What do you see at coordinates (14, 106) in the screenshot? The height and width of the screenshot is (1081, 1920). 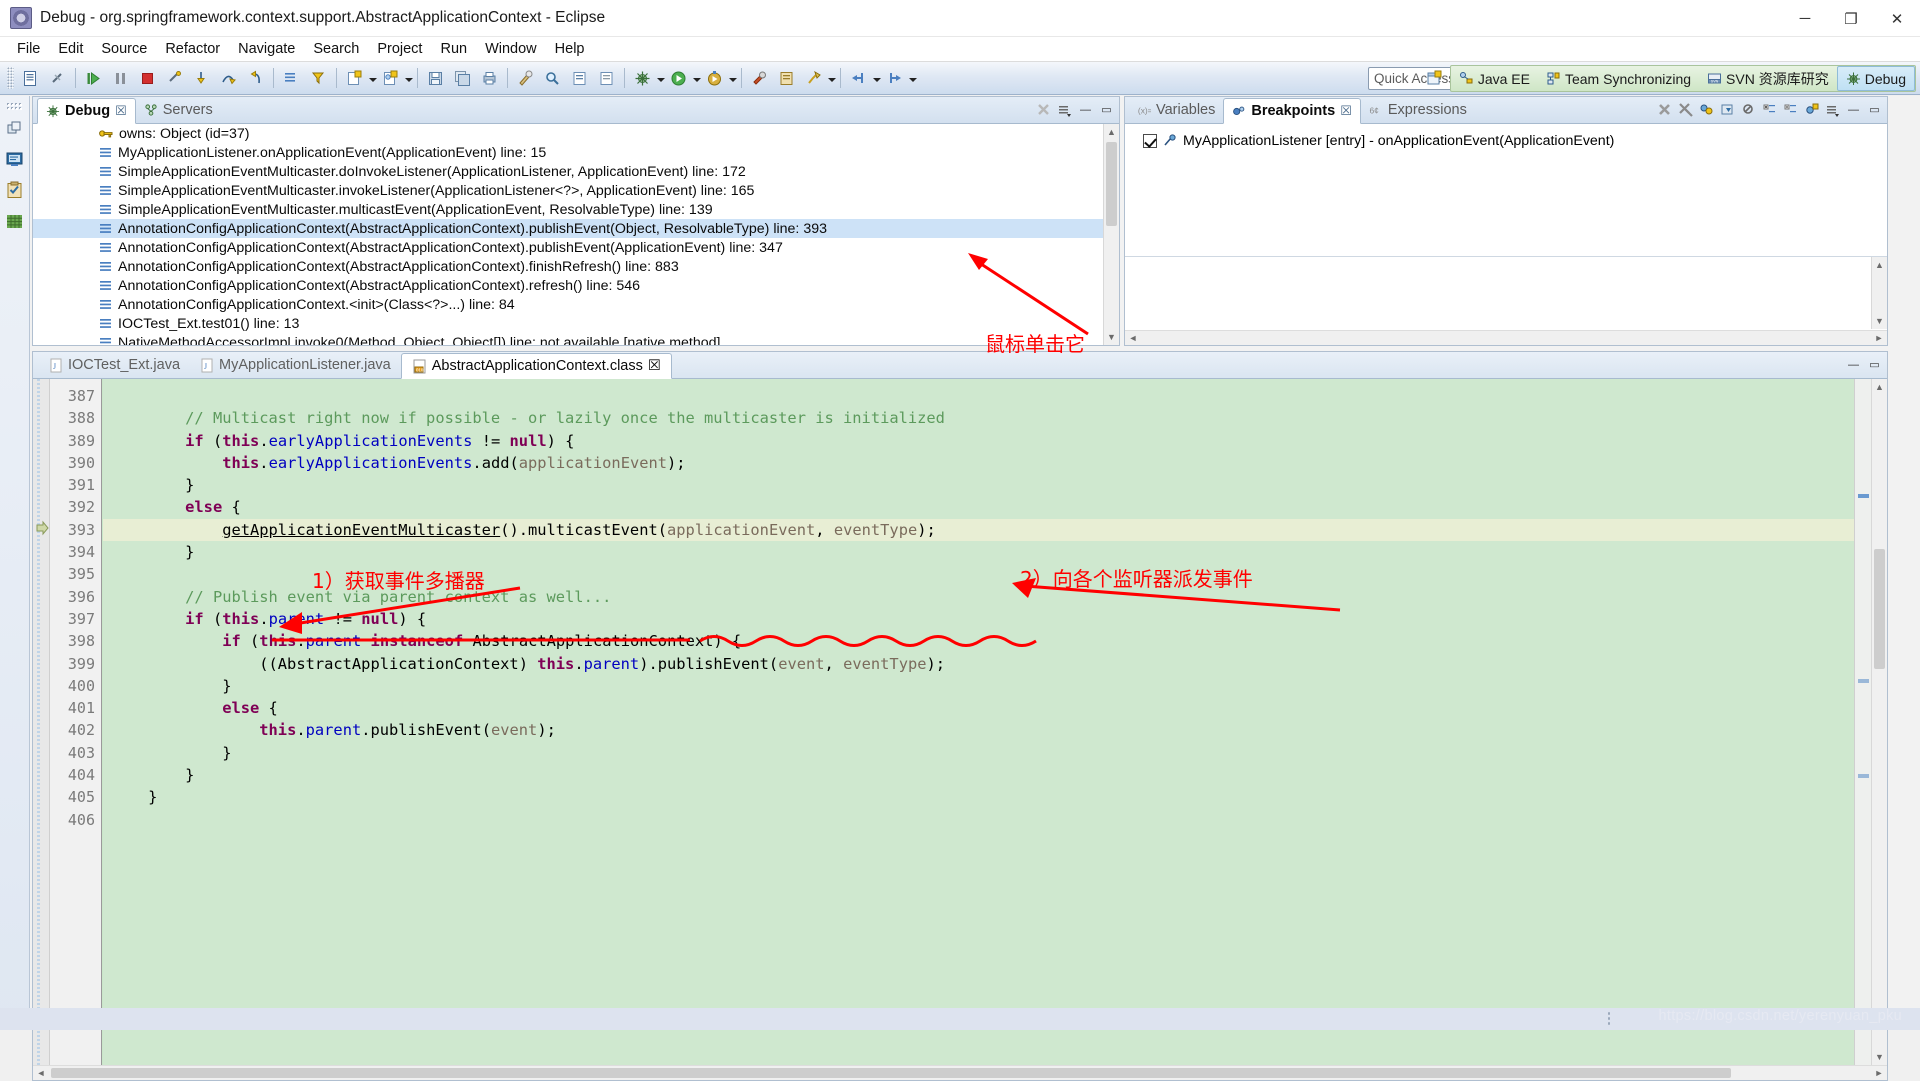 I see `fast-view-grip` at bounding box center [14, 106].